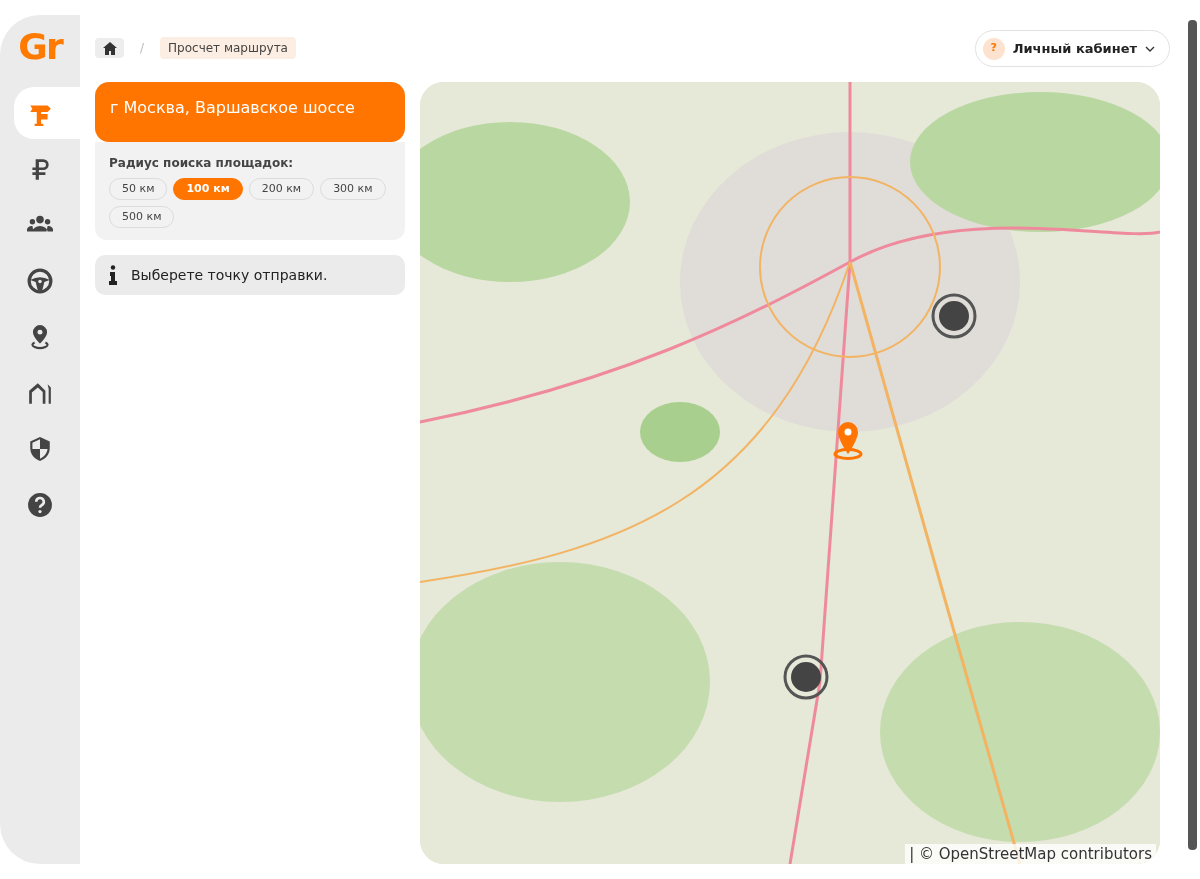  What do you see at coordinates (1030, 854) in the screenshot?
I see `map-attribution: | © OpenStreetMap contributors` at bounding box center [1030, 854].